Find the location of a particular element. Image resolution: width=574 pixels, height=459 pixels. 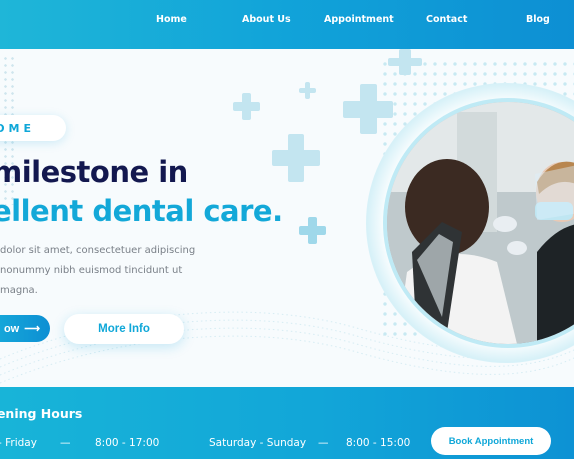

more-info-button: More Info is located at coordinates (124, 329).